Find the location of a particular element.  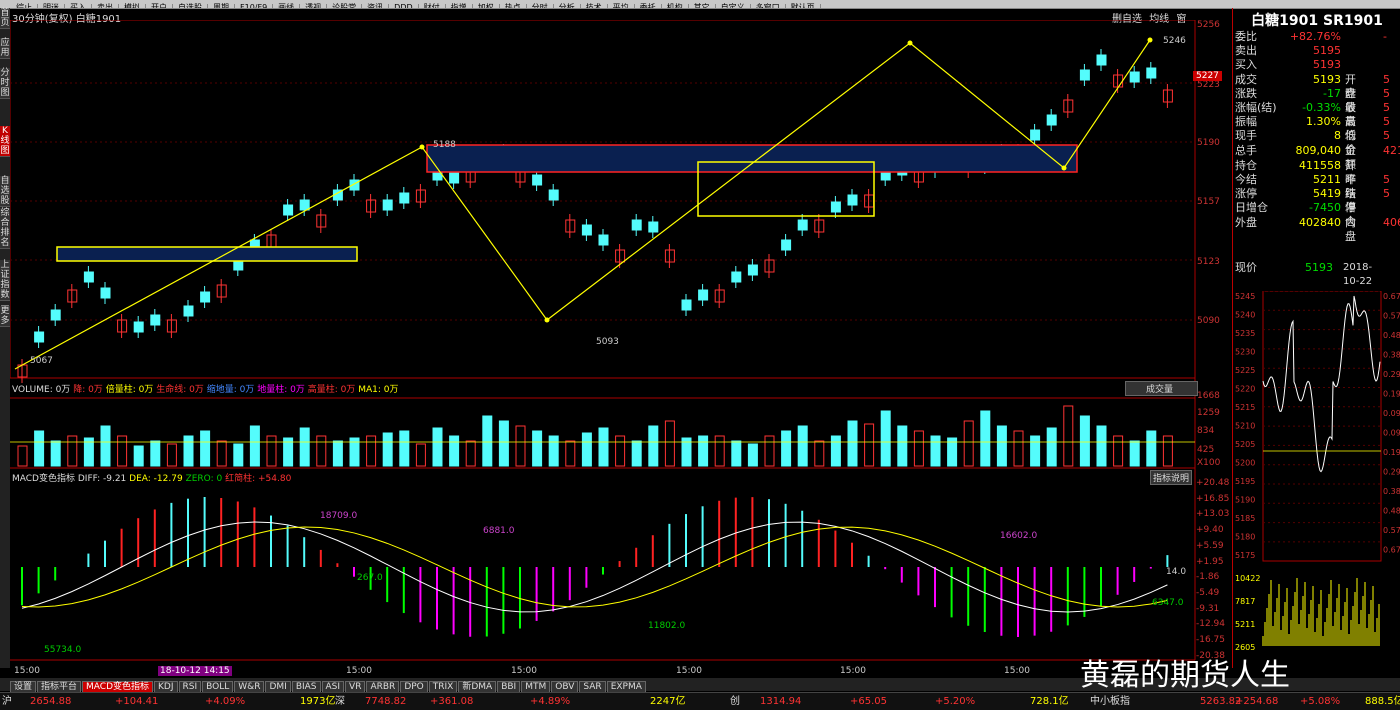

nav-item: 首页 is located at coordinates (5, 18).